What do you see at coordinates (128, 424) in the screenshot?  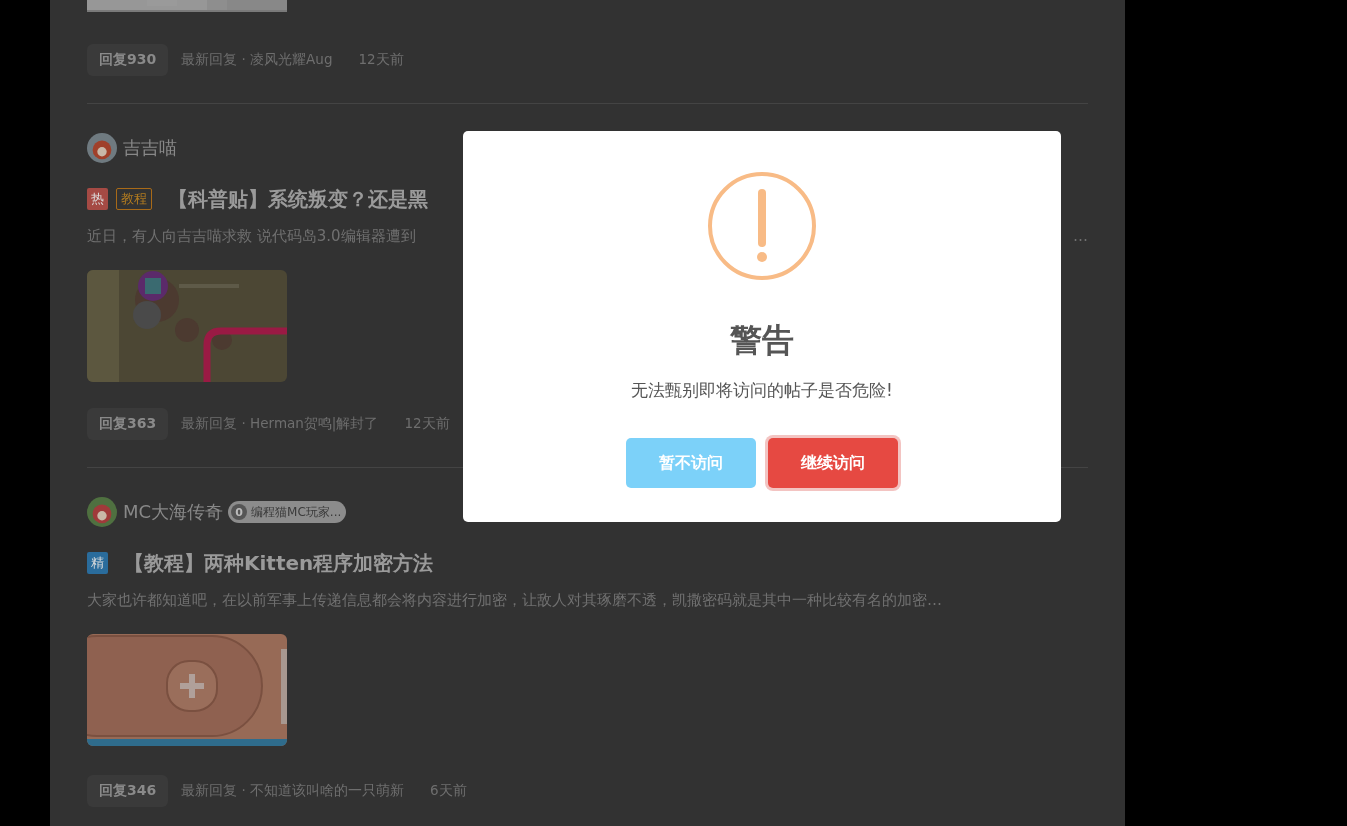 I see `reply-count-button: 回复363` at bounding box center [128, 424].